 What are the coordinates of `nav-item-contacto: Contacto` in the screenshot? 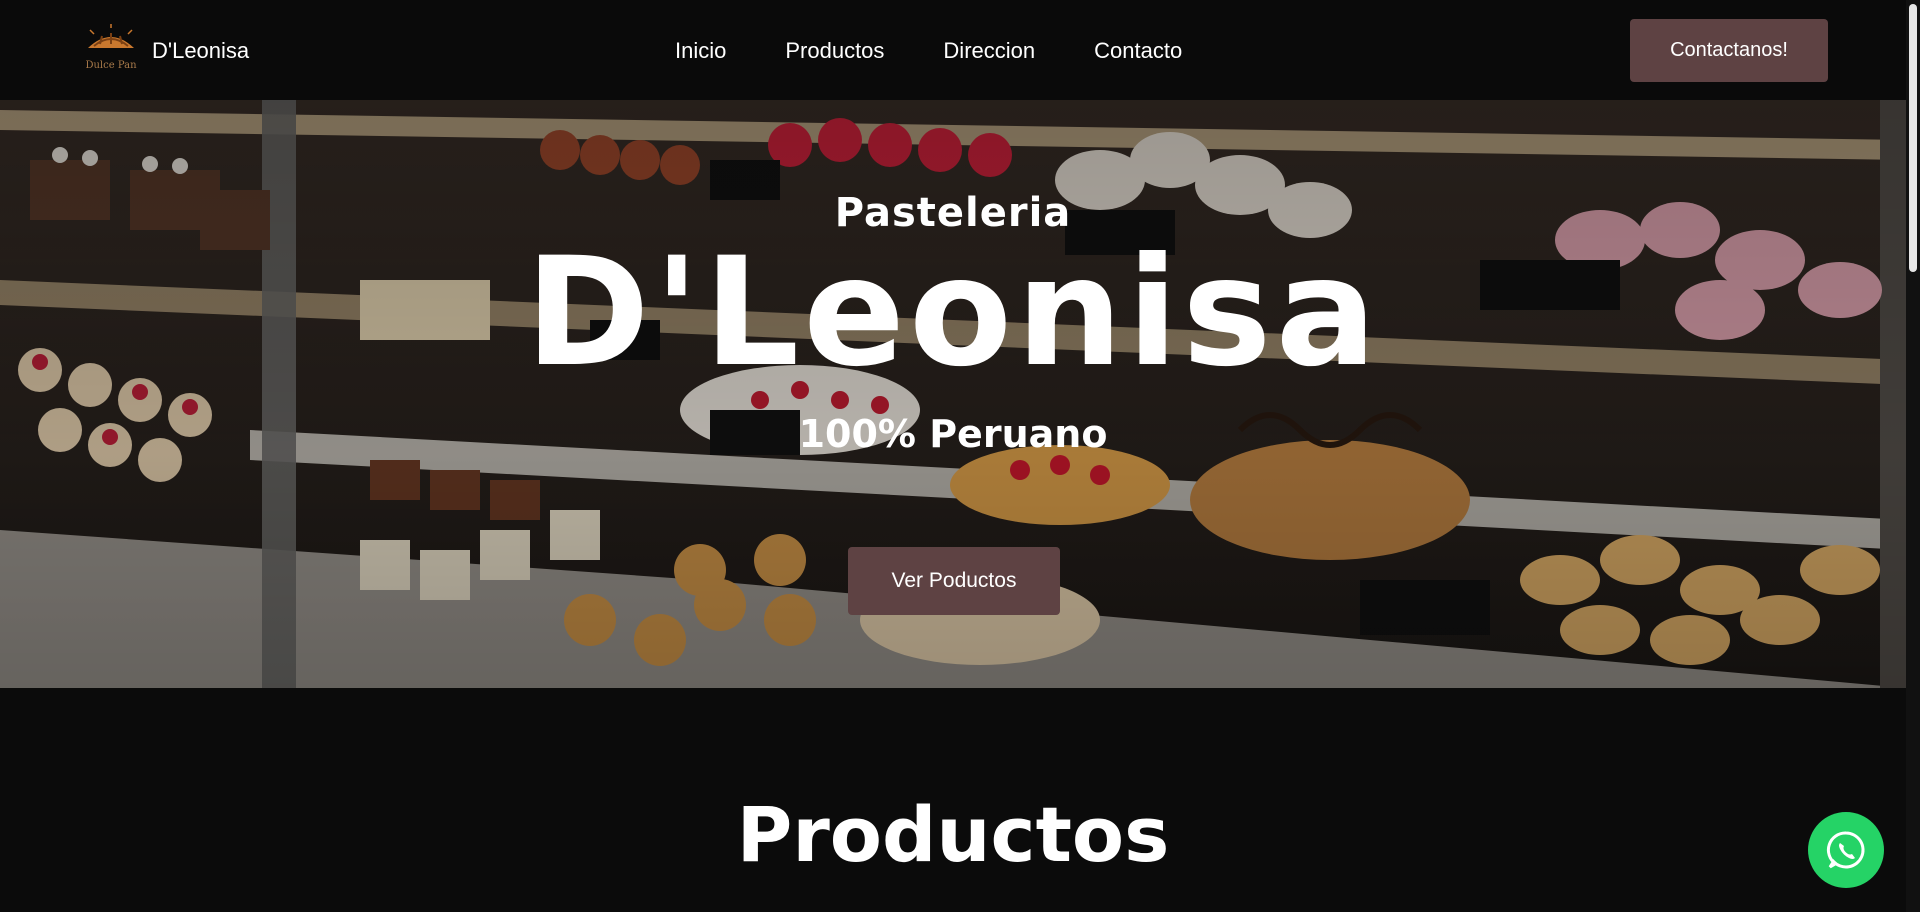 It's located at (1138, 51).